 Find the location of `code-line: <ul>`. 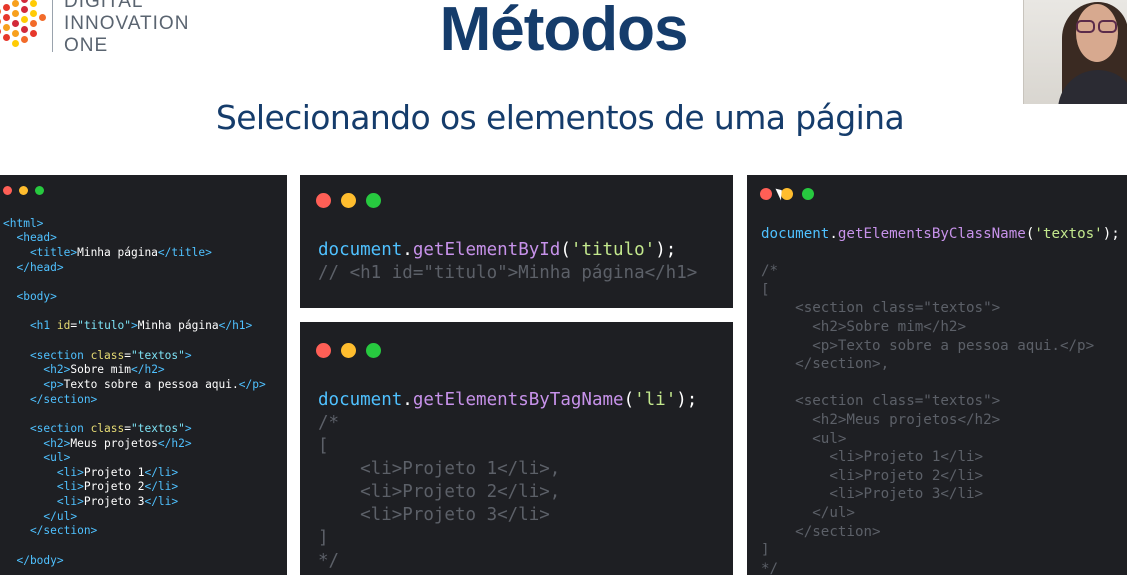

code-line: <ul> is located at coordinates (134, 458).